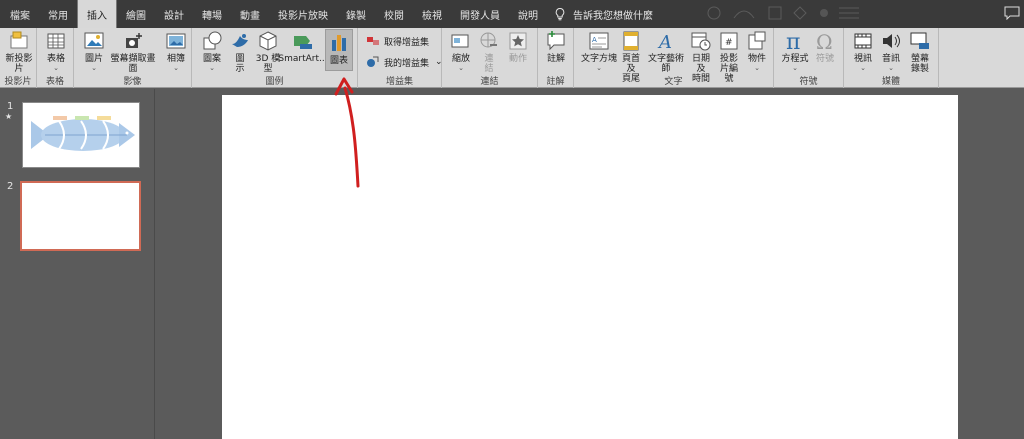 This screenshot has width=1024, height=439. I want to click on lightbulb-icon, so click(560, 14).